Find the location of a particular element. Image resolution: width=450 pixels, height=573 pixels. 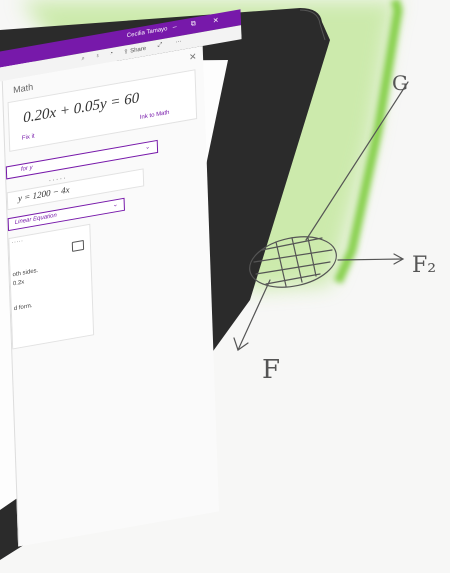

label-f2: F₂ is located at coordinates (424, 265).